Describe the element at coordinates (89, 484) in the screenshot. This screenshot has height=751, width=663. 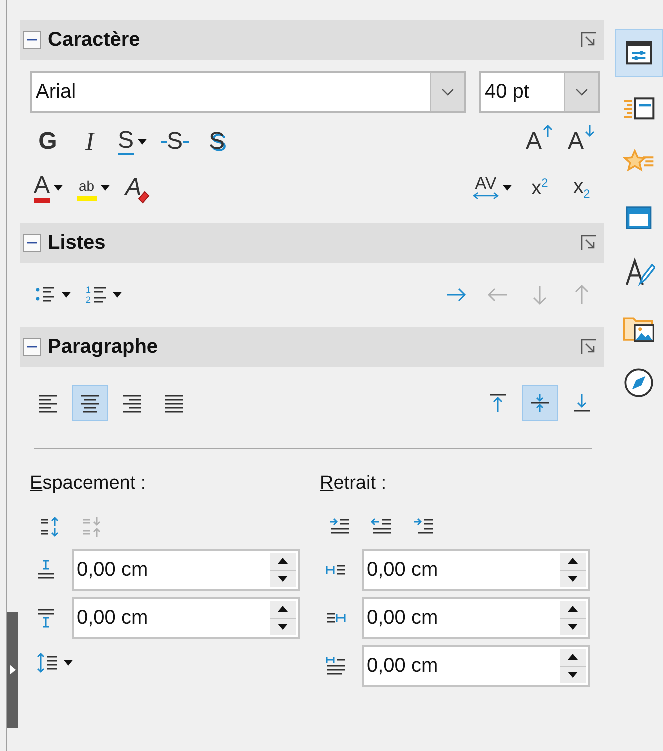
I see `spacing-label: Espacement :` at that location.